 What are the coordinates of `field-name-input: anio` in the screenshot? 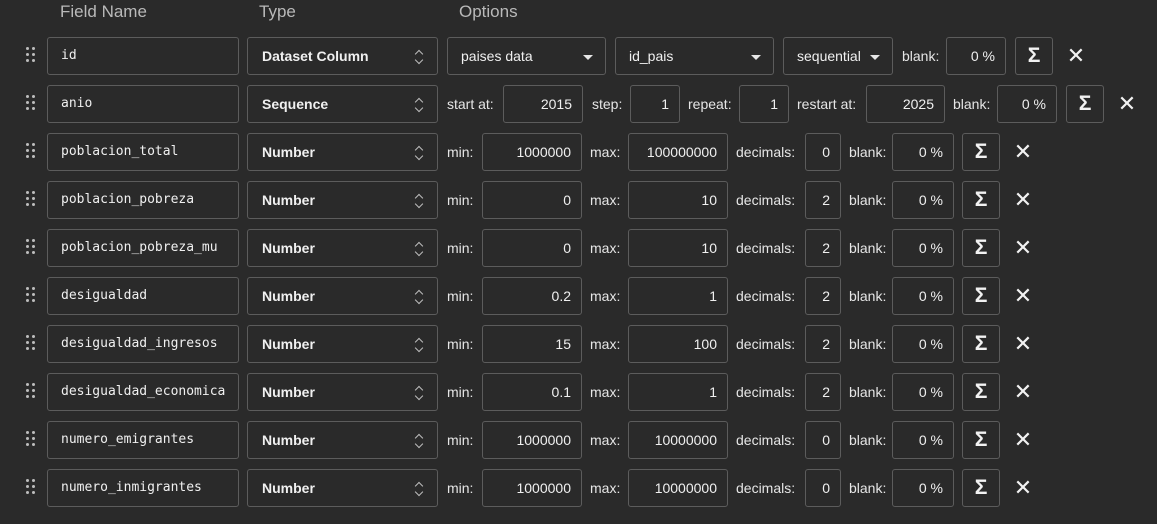 It's located at (143, 104).